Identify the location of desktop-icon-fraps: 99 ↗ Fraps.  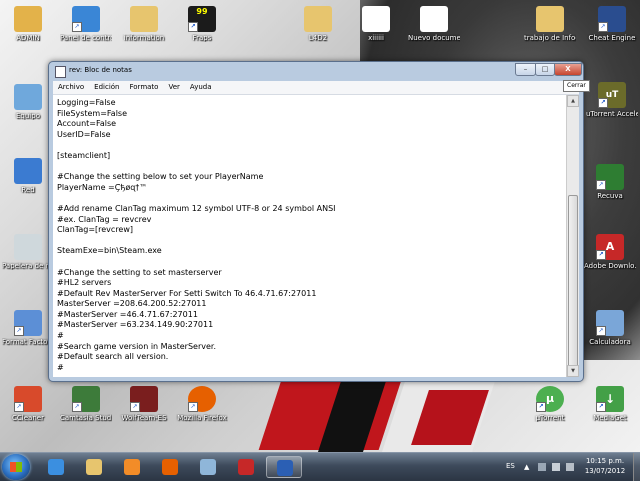
(202, 24).